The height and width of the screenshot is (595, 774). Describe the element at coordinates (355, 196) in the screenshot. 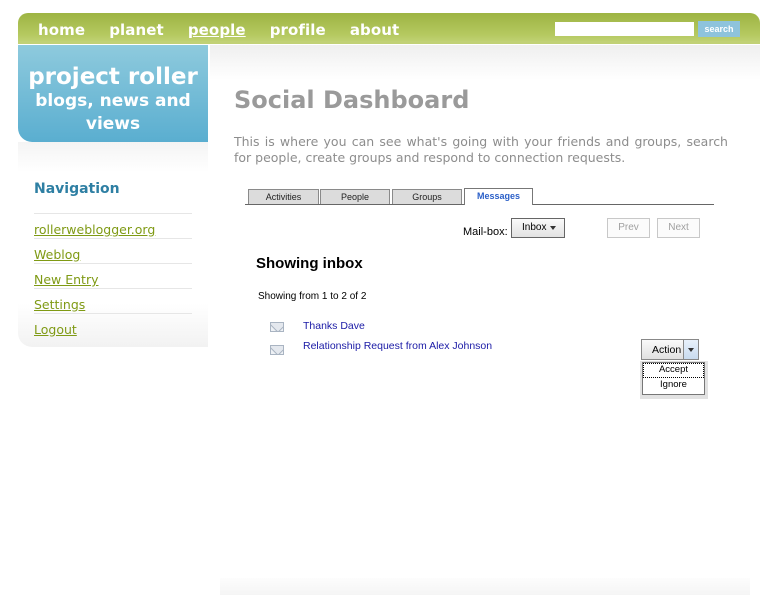

I see `tab-people: People` at that location.